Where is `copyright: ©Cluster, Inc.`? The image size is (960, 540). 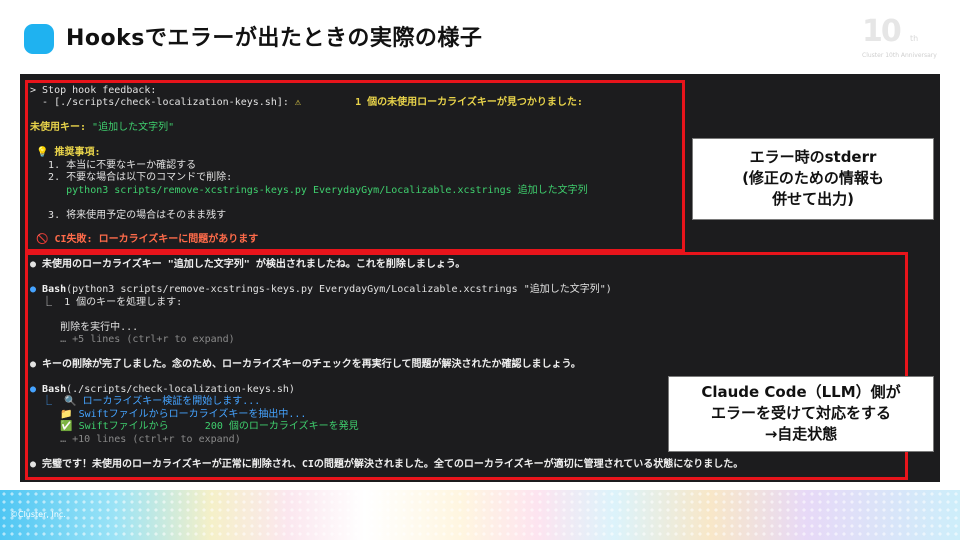
copyright: ©Cluster, Inc. is located at coordinates (38, 514).